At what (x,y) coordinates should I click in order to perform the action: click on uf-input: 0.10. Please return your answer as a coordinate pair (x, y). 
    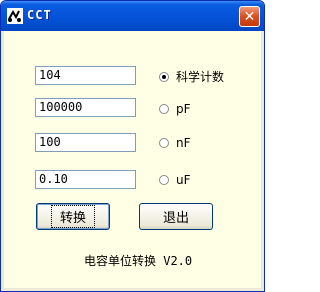
    Looking at the image, I should click on (85, 179).